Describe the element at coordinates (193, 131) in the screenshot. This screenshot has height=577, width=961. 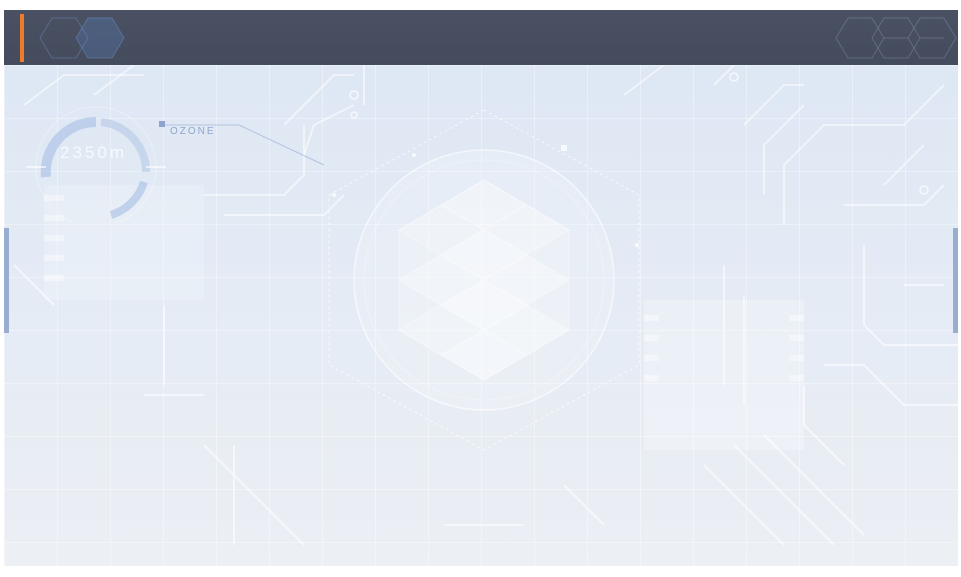
I see `ozone-label: OZONE` at that location.